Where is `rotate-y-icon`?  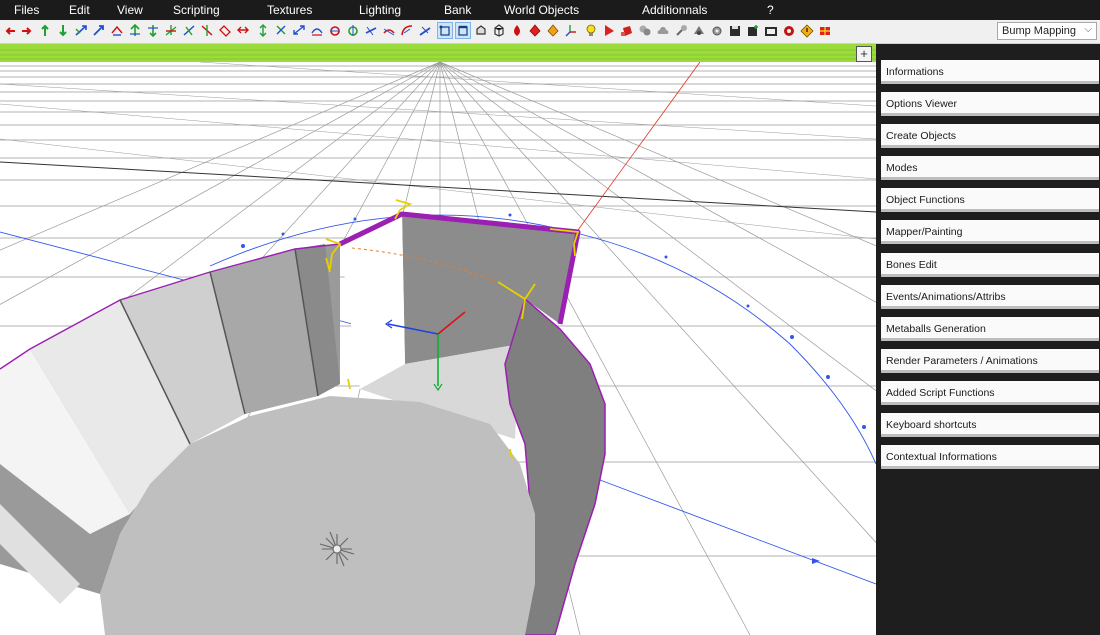 rotate-y-icon is located at coordinates (135, 30).